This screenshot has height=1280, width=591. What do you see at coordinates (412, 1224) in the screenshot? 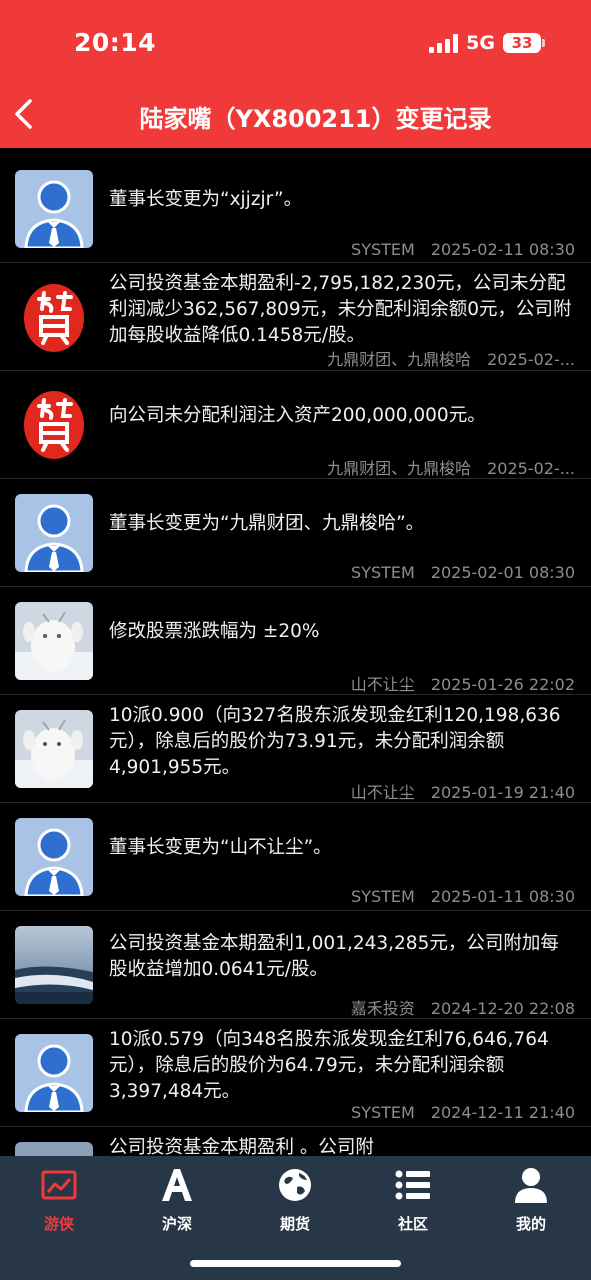
I see `tab-label: 社区` at bounding box center [412, 1224].